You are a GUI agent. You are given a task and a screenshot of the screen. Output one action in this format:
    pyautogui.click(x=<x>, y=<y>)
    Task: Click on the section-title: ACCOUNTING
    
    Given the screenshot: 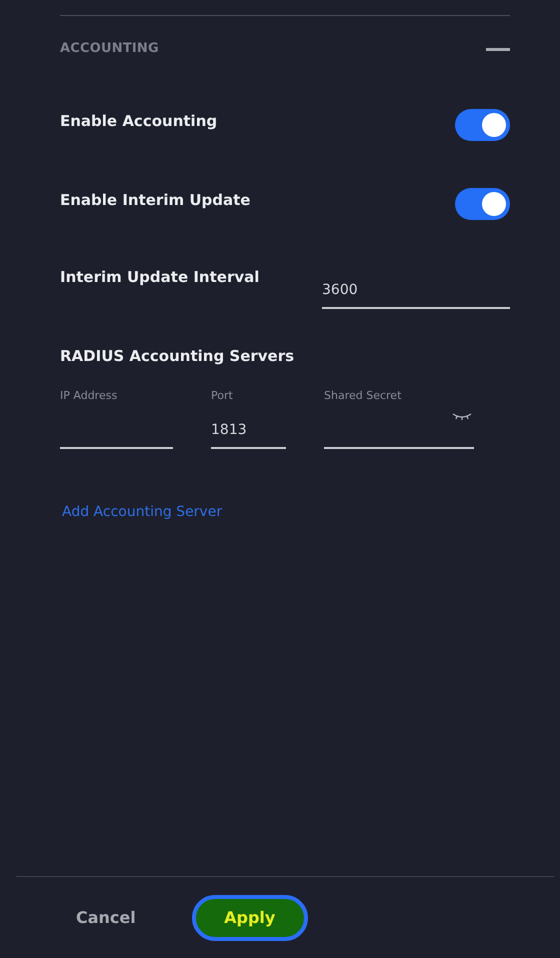 What is the action you would take?
    pyautogui.click(x=109, y=49)
    